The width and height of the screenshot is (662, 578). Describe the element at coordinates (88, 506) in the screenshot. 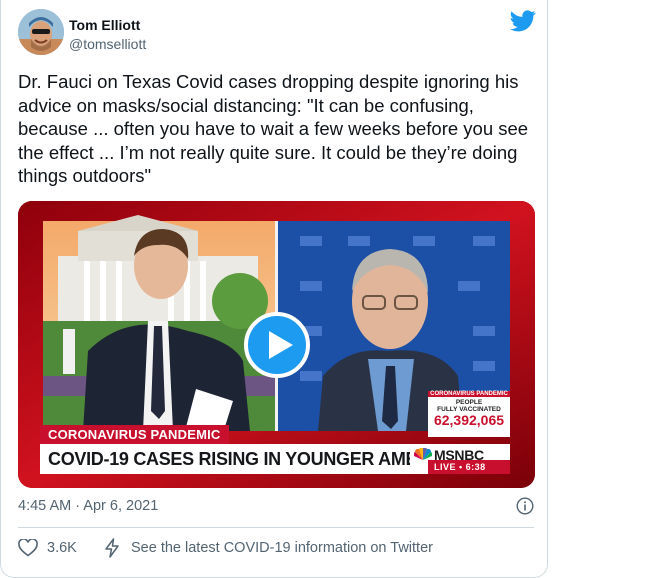

I see `tweet-timestamp: 4:45 AM · Apr 6, 2021` at that location.